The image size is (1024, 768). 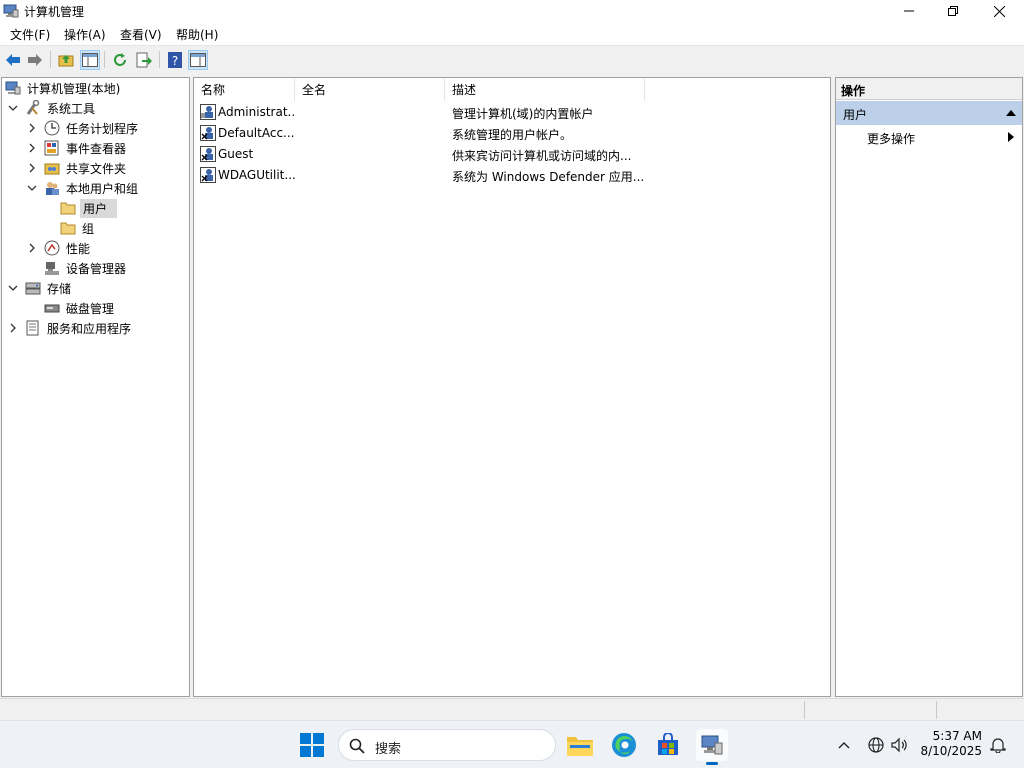 I want to click on tree-node-services-apps: 服务和应用程序, so click(x=70, y=328).